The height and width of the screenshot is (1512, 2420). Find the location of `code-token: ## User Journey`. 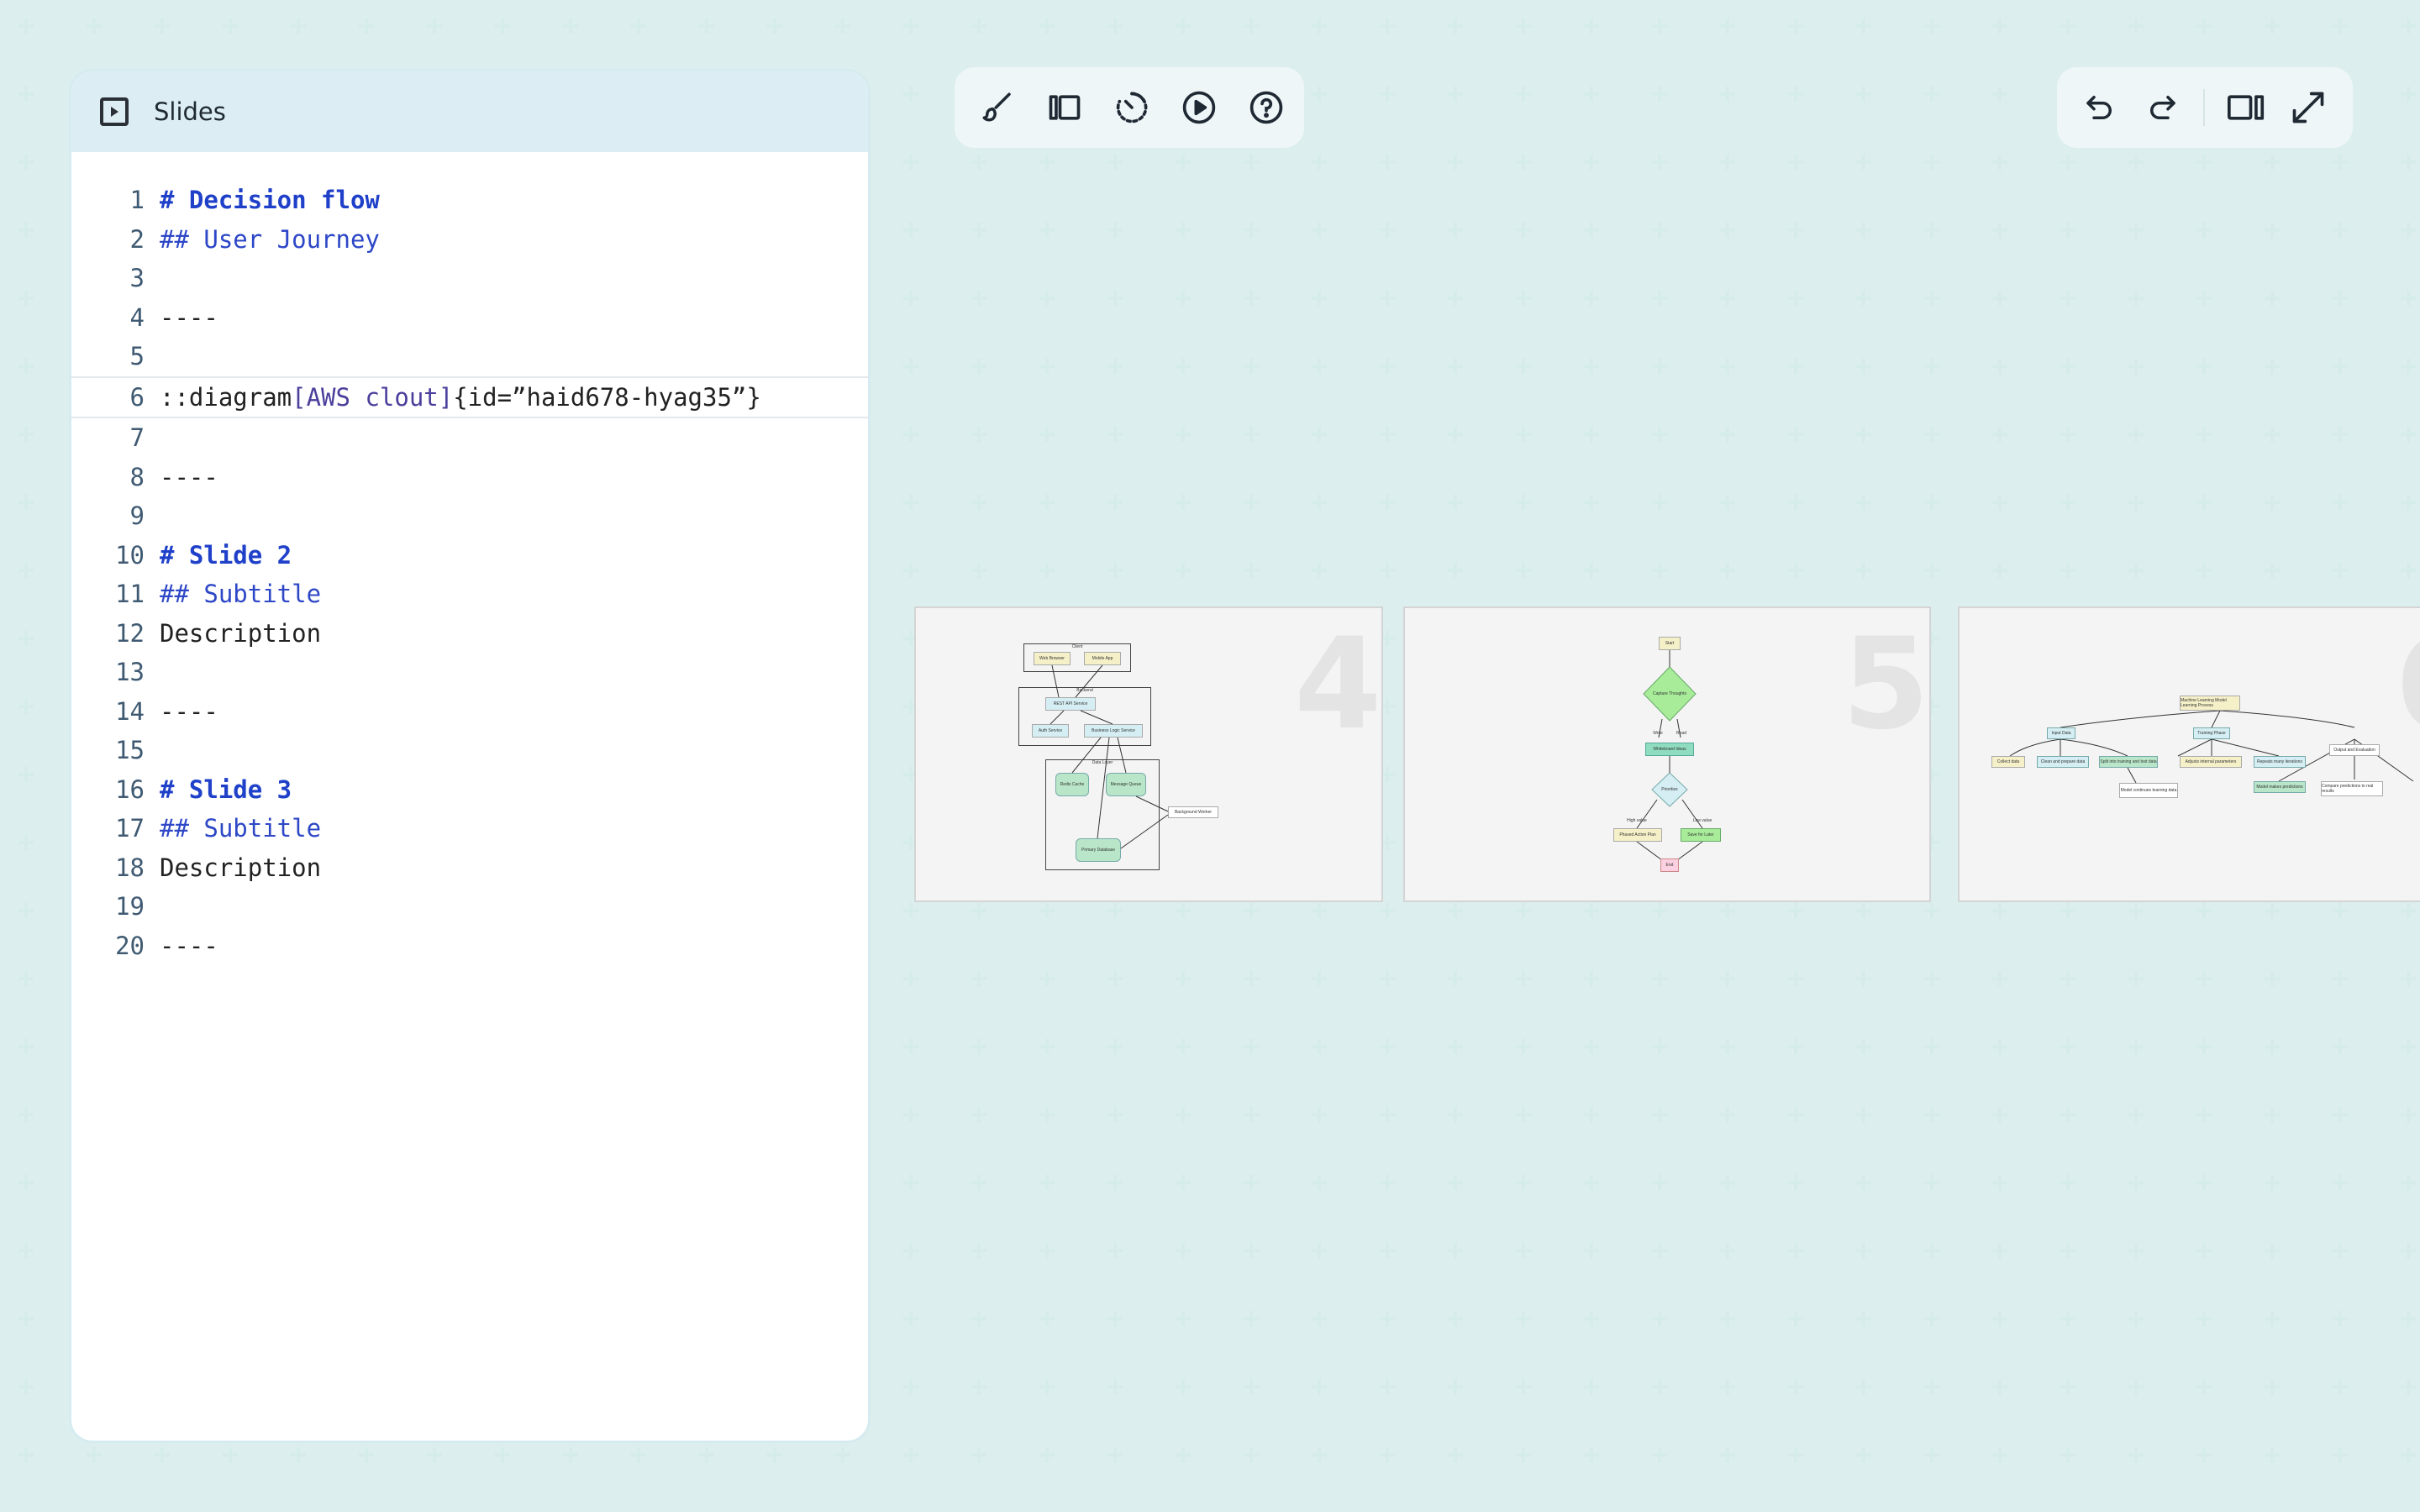

code-token: ## User Journey is located at coordinates (270, 239).